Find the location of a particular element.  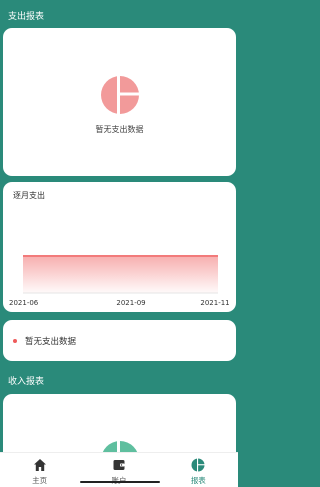

expense-section-title: 支出报表 is located at coordinates (26, 17).